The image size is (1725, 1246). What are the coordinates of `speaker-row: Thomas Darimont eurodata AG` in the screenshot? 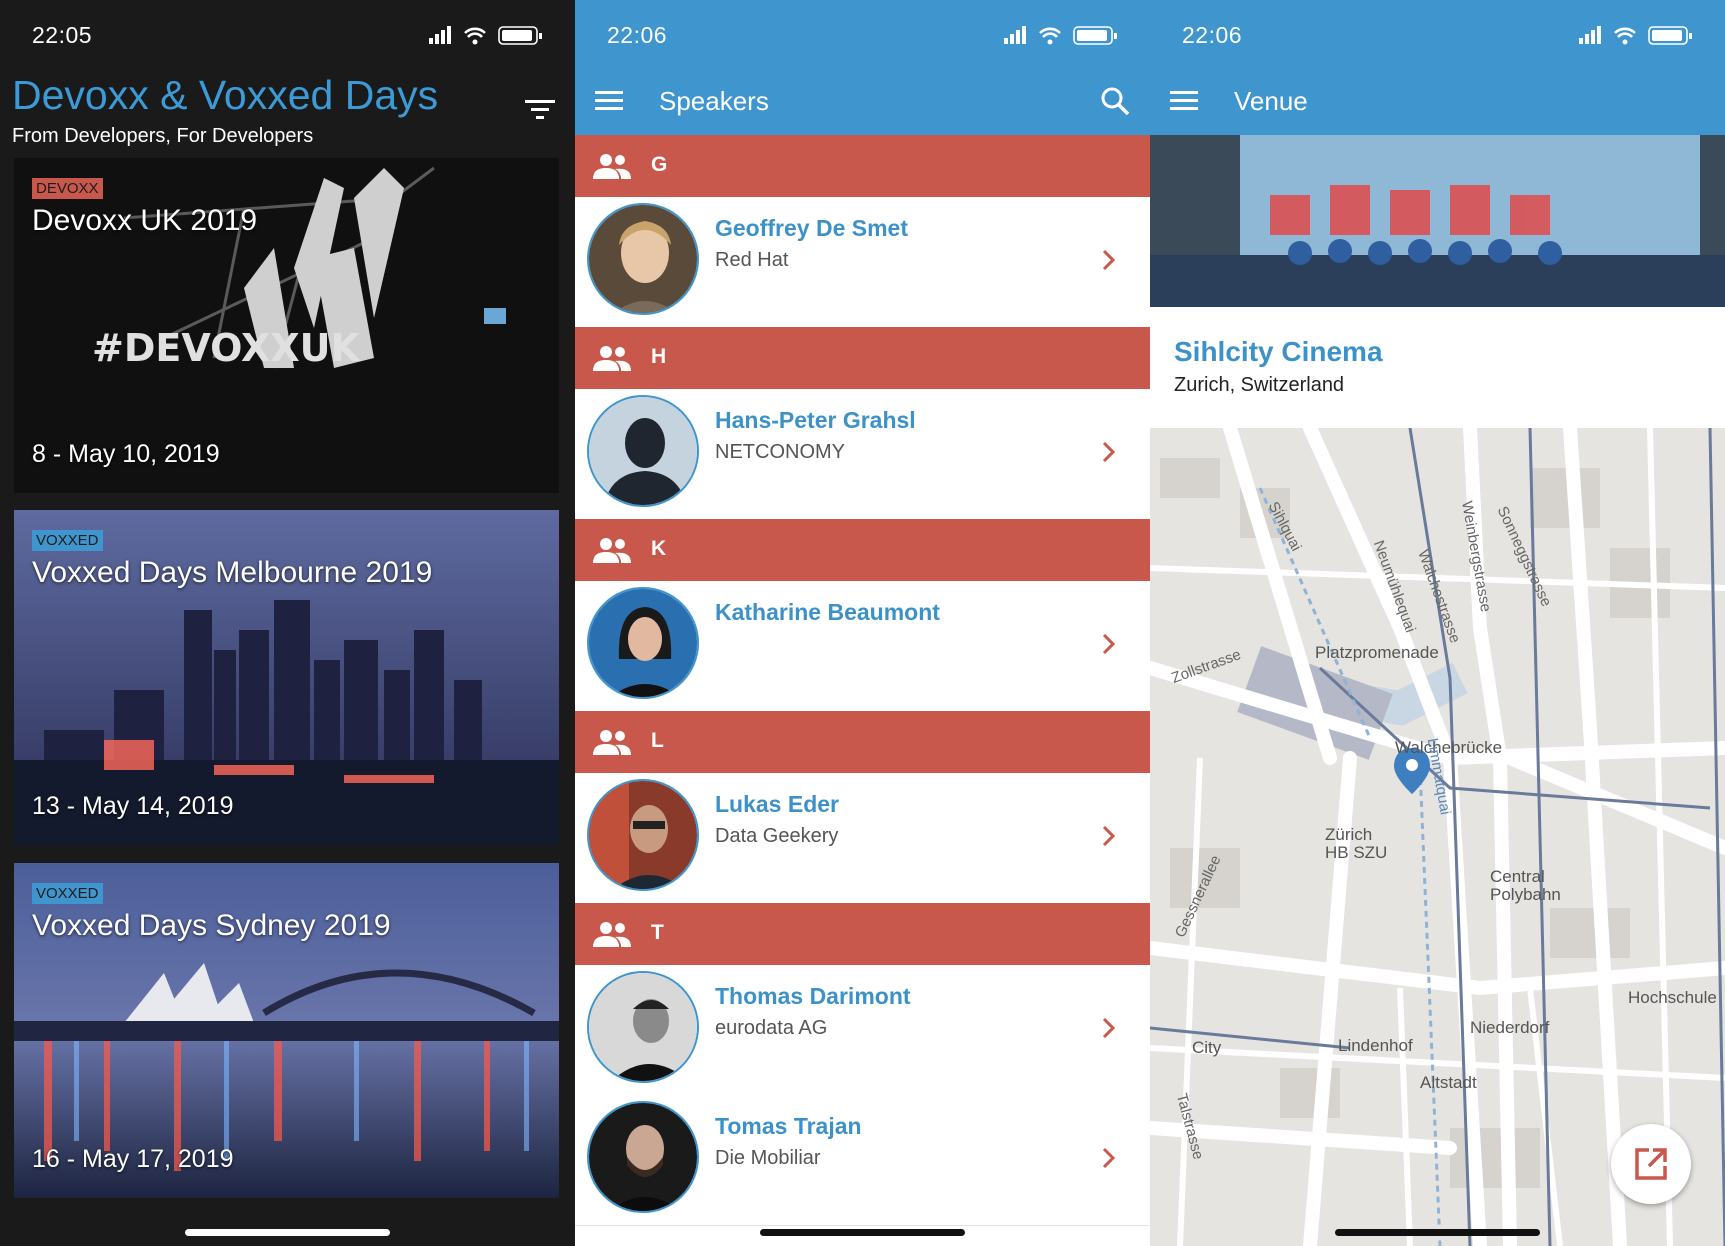 It's located at (862, 1030).